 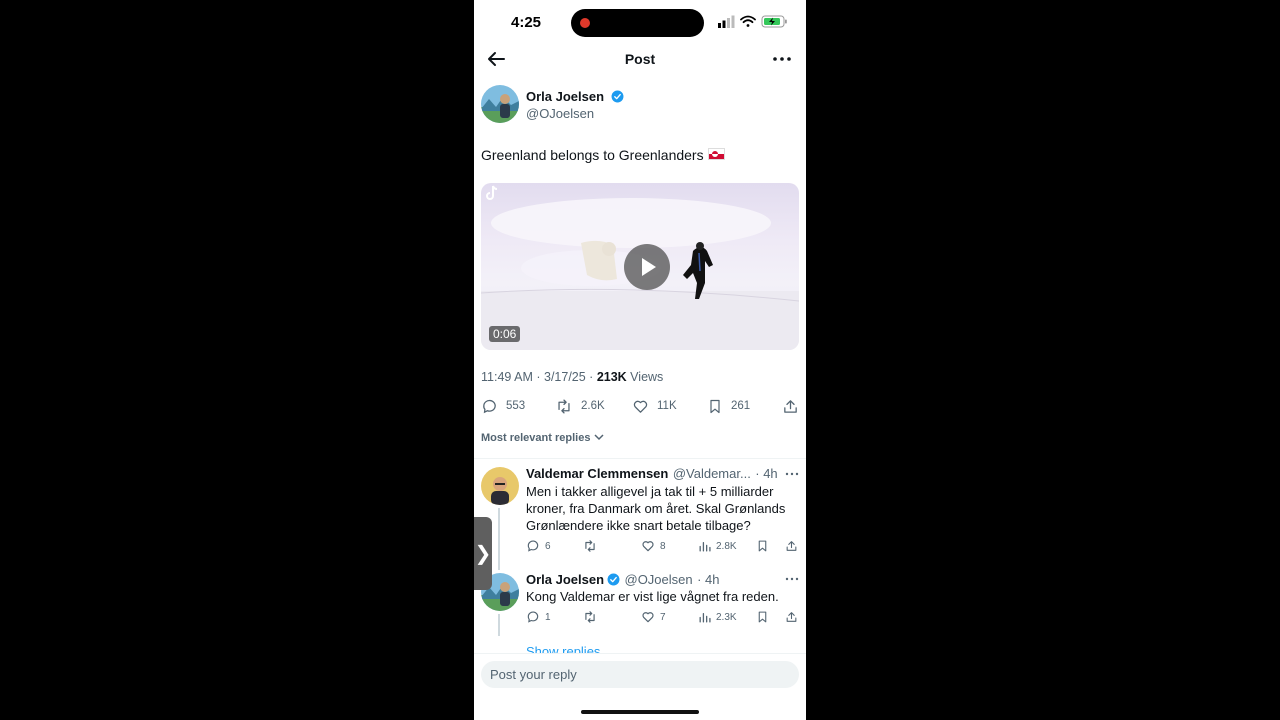 What do you see at coordinates (716, 154) in the screenshot?
I see `greenland-flag-icon` at bounding box center [716, 154].